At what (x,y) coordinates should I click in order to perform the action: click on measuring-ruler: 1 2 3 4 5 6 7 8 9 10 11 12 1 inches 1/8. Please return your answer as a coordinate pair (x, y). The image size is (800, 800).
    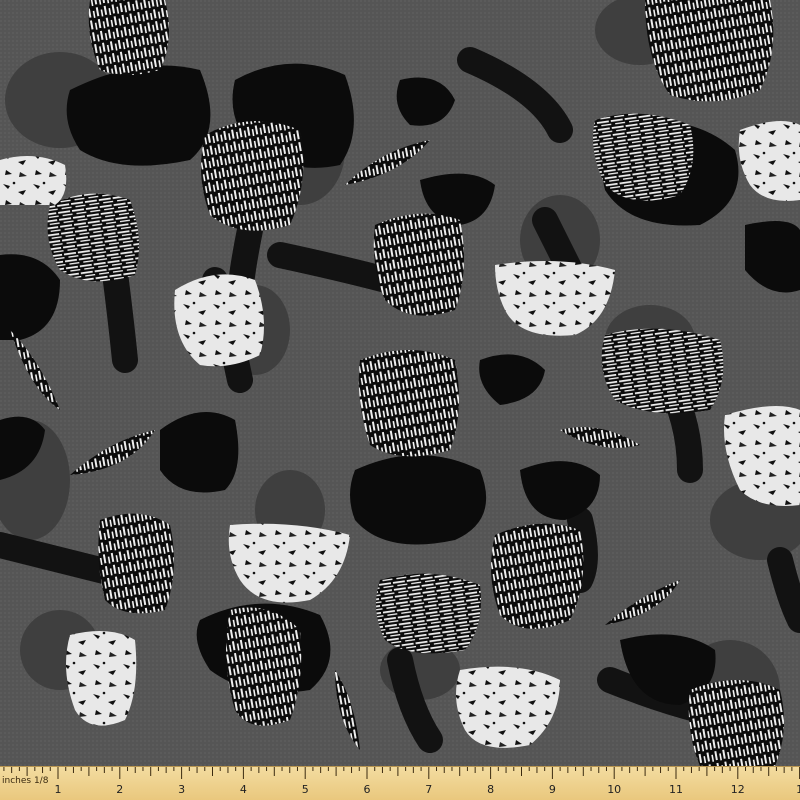
    Looking at the image, I should click on (400, 783).